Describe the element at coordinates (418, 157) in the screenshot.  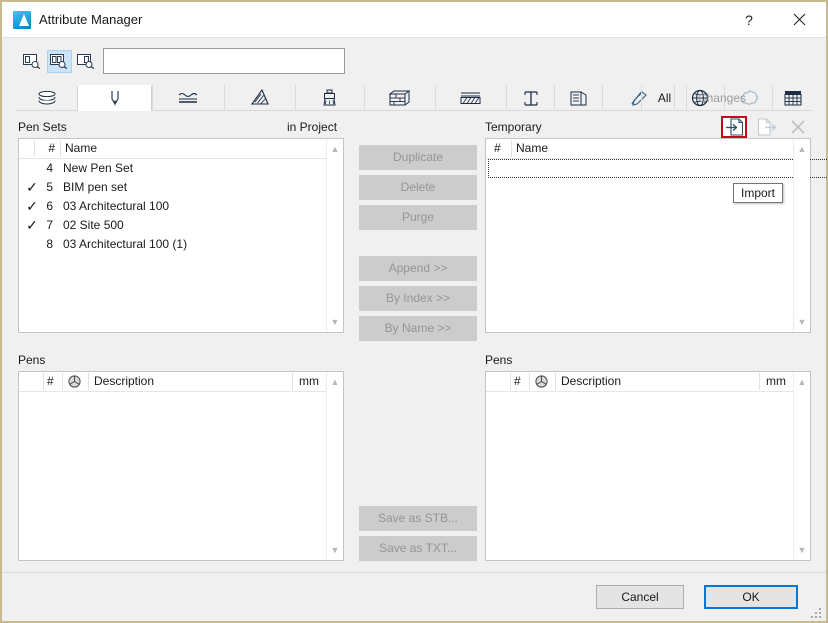
I see `duplicate-button: Duplicate` at that location.